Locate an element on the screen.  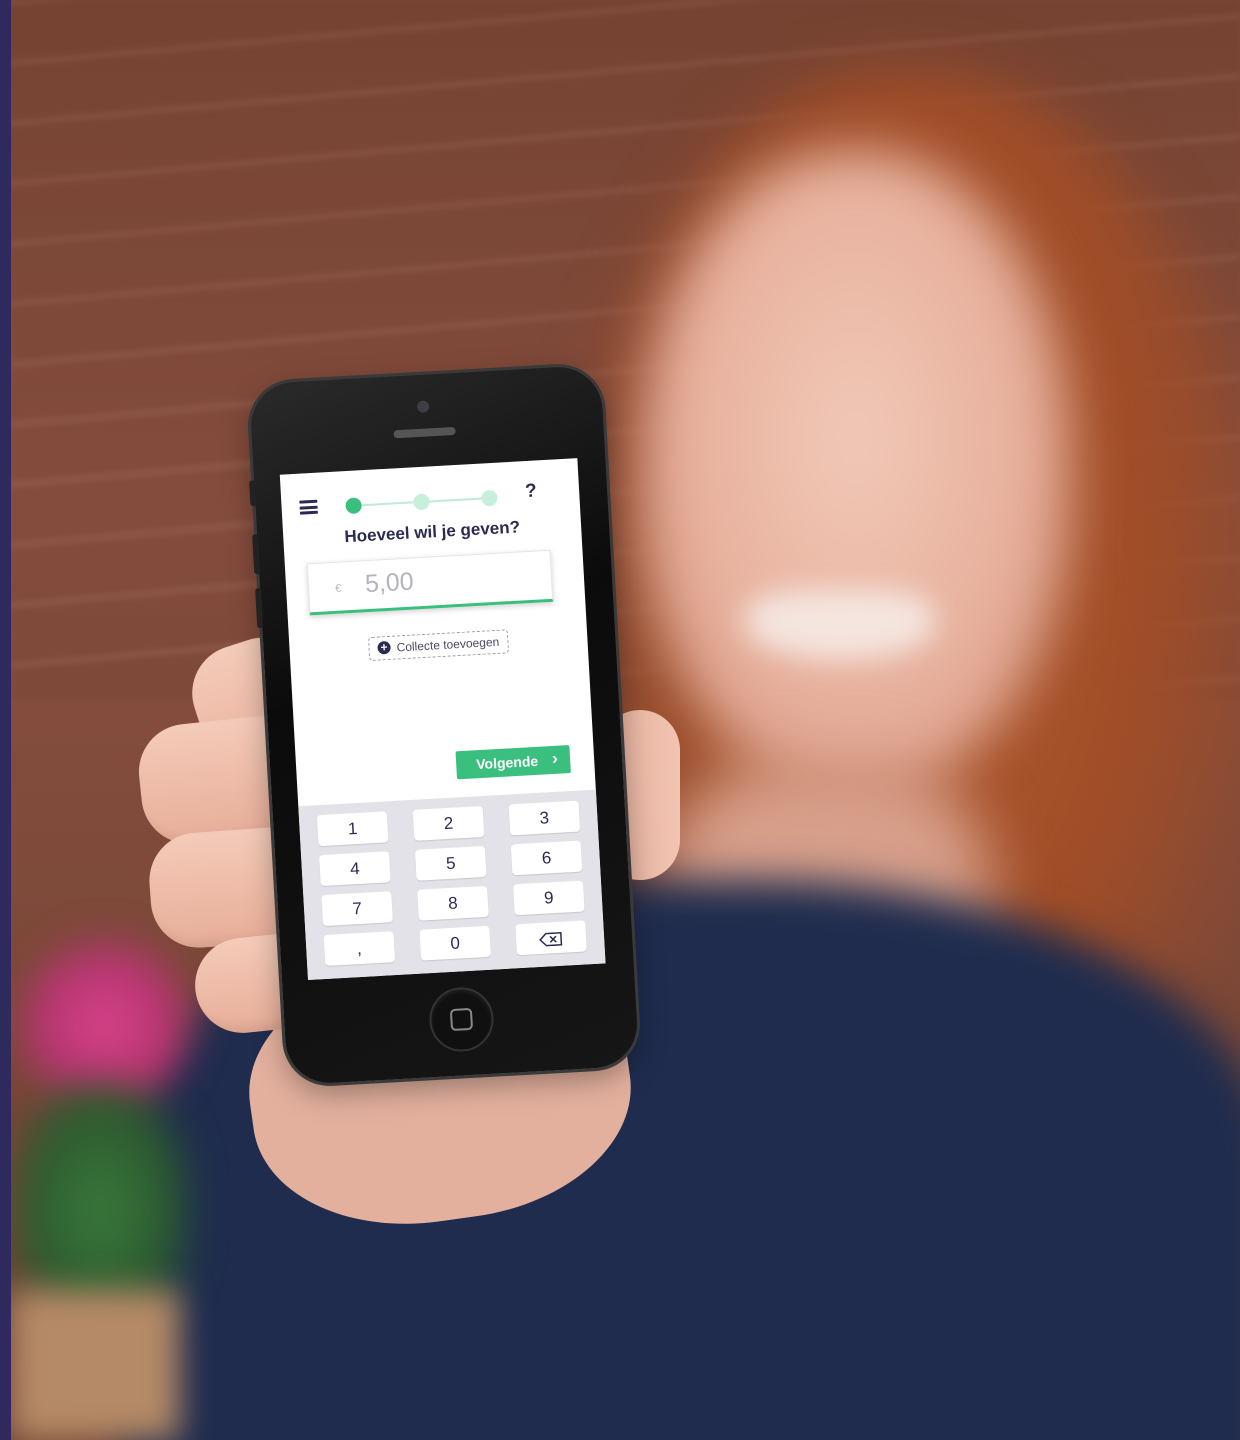
add-collecte-button: + Collecte toevoegen is located at coordinates (438, 645).